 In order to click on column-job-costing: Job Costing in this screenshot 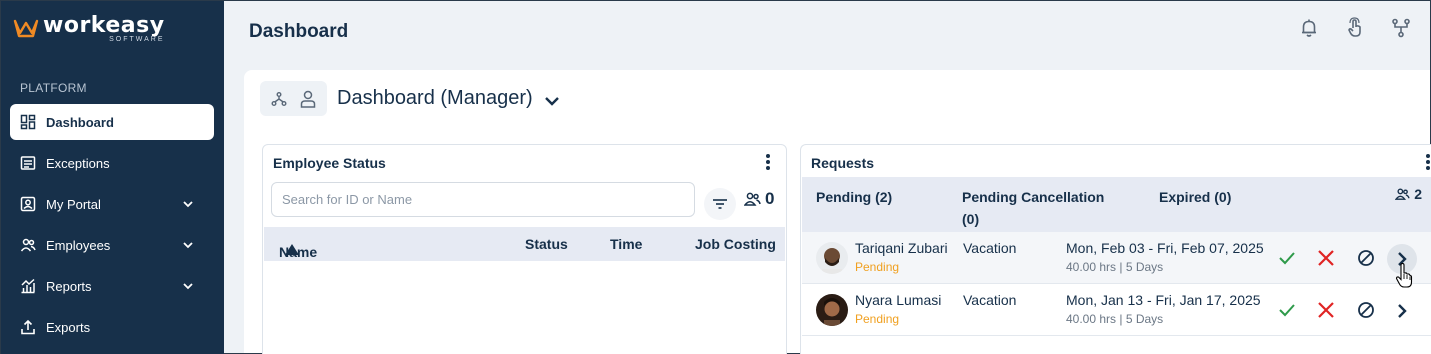, I will do `click(735, 244)`.